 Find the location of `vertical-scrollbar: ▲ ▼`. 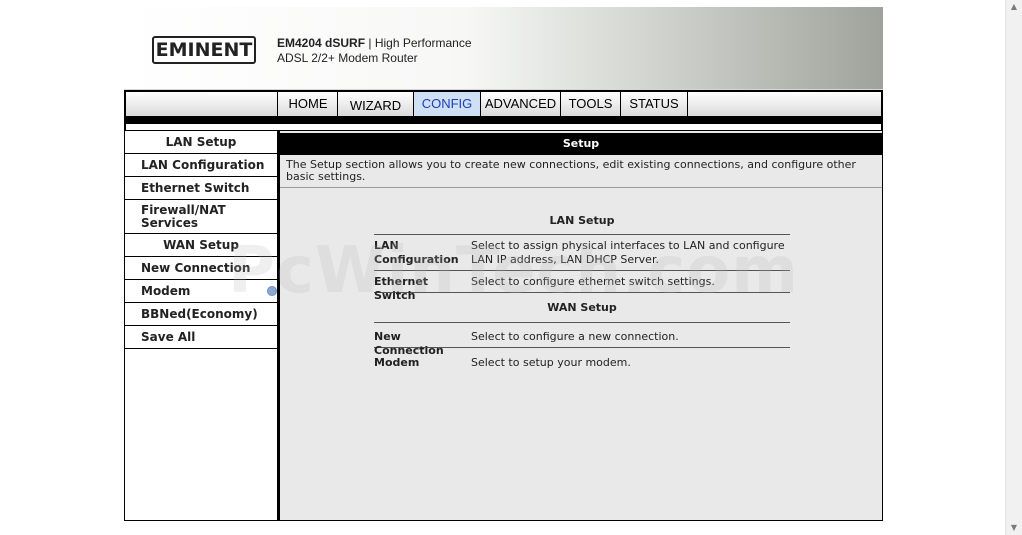

vertical-scrollbar: ▲ ▼ is located at coordinates (1013, 267).